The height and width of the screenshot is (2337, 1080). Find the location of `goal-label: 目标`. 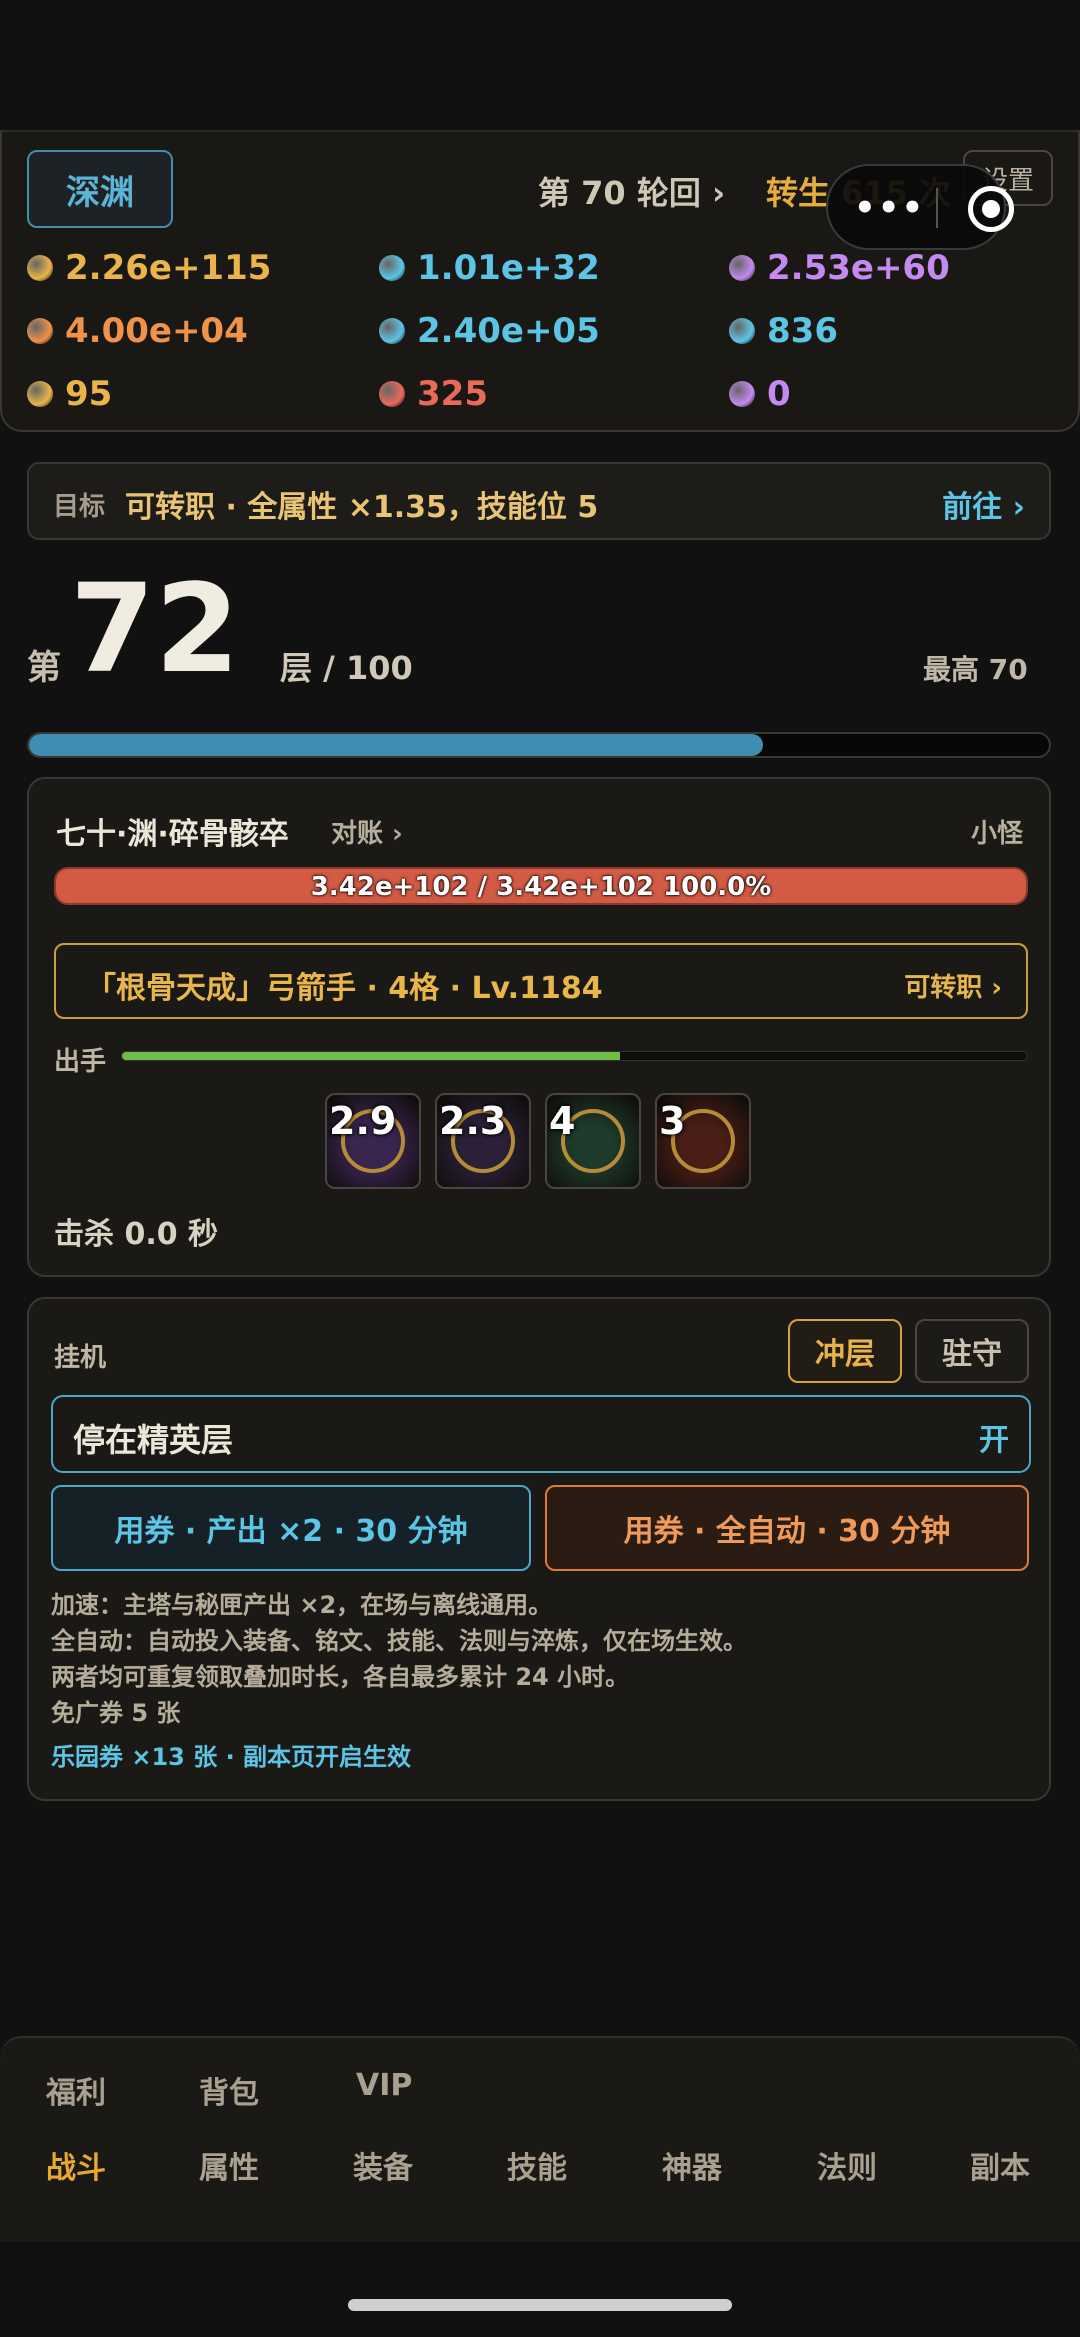

goal-label: 目标 is located at coordinates (79, 507).